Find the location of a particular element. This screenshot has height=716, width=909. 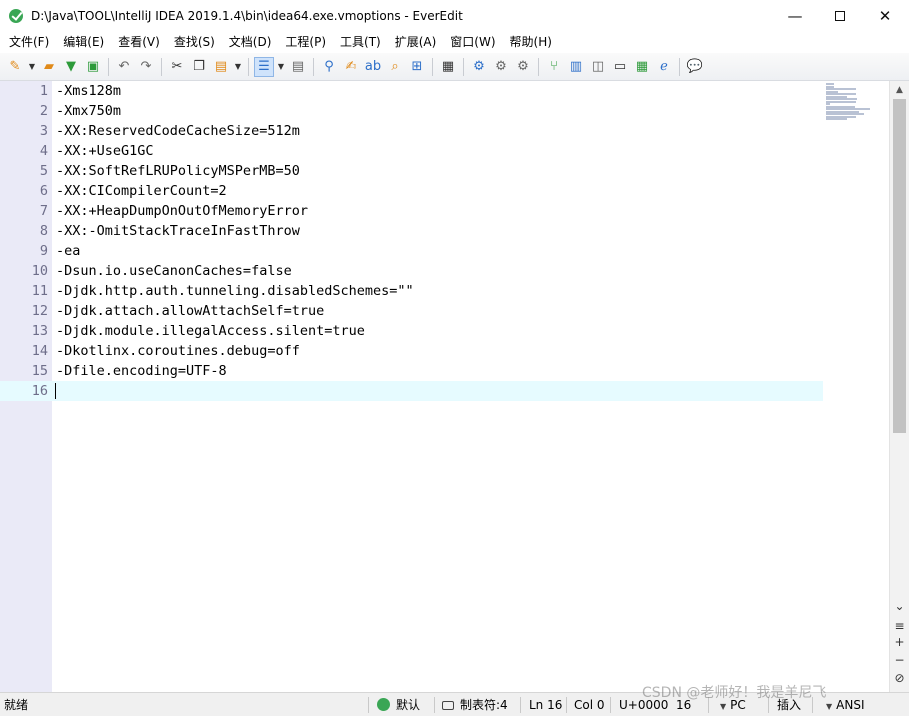

replace-icon: ✍ is located at coordinates (351, 67).